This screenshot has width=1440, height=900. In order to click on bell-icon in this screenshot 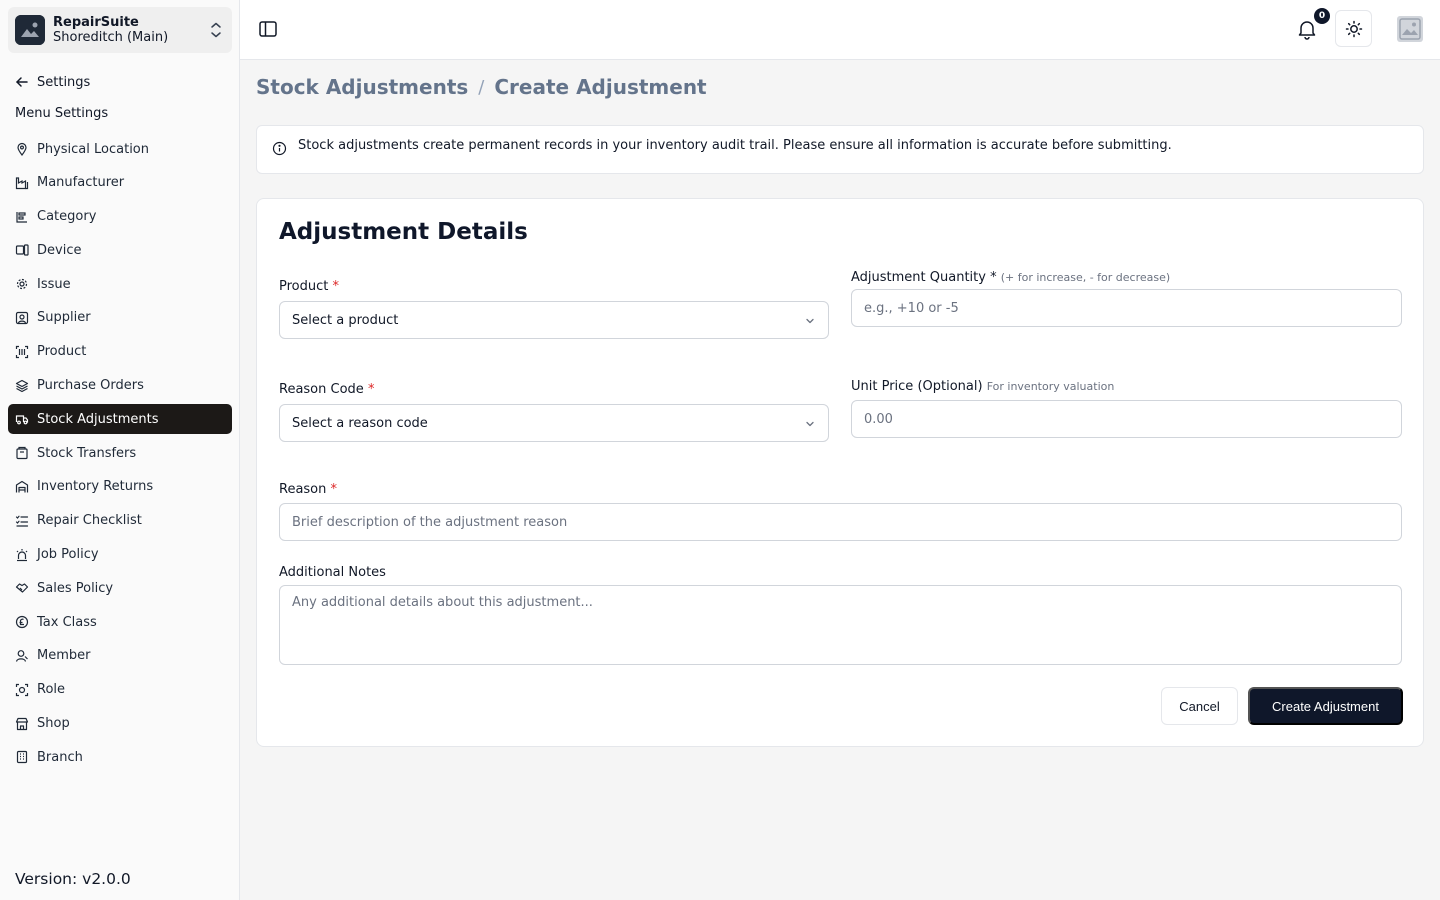, I will do `click(1307, 29)`.